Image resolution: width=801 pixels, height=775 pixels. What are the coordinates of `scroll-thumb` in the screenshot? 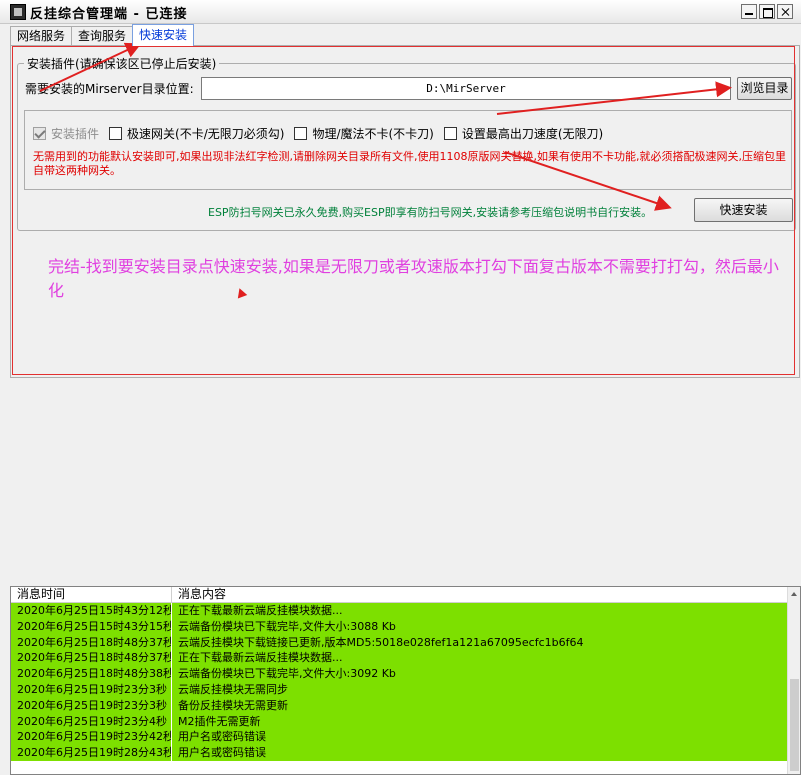 It's located at (794, 725).